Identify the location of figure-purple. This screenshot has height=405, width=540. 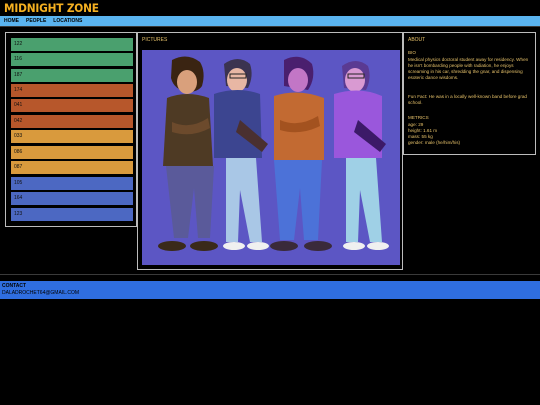
(361, 155).